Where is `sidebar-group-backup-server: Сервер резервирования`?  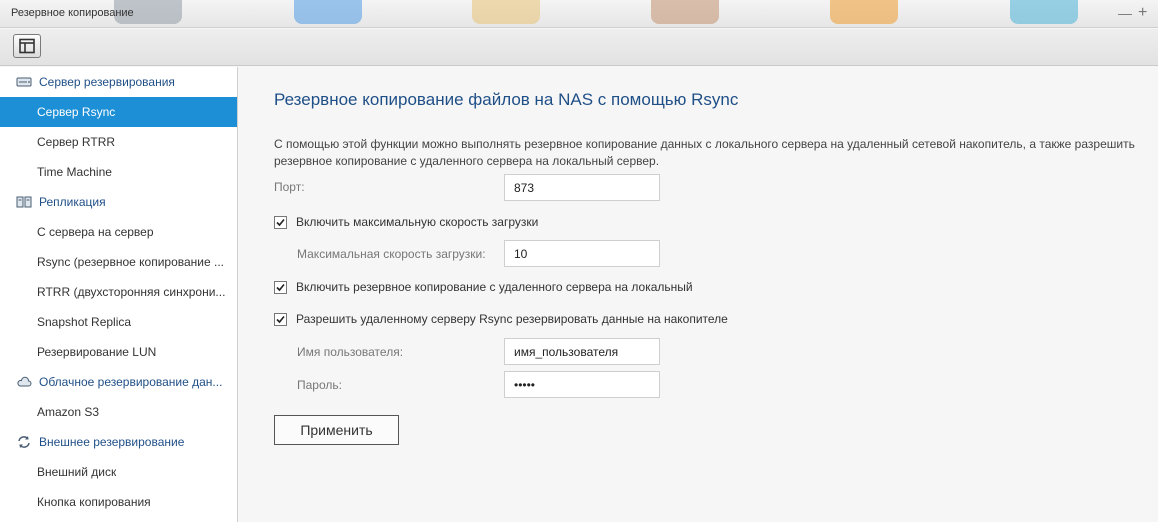
sidebar-group-backup-server: Сервер резервирования is located at coordinates (118, 82).